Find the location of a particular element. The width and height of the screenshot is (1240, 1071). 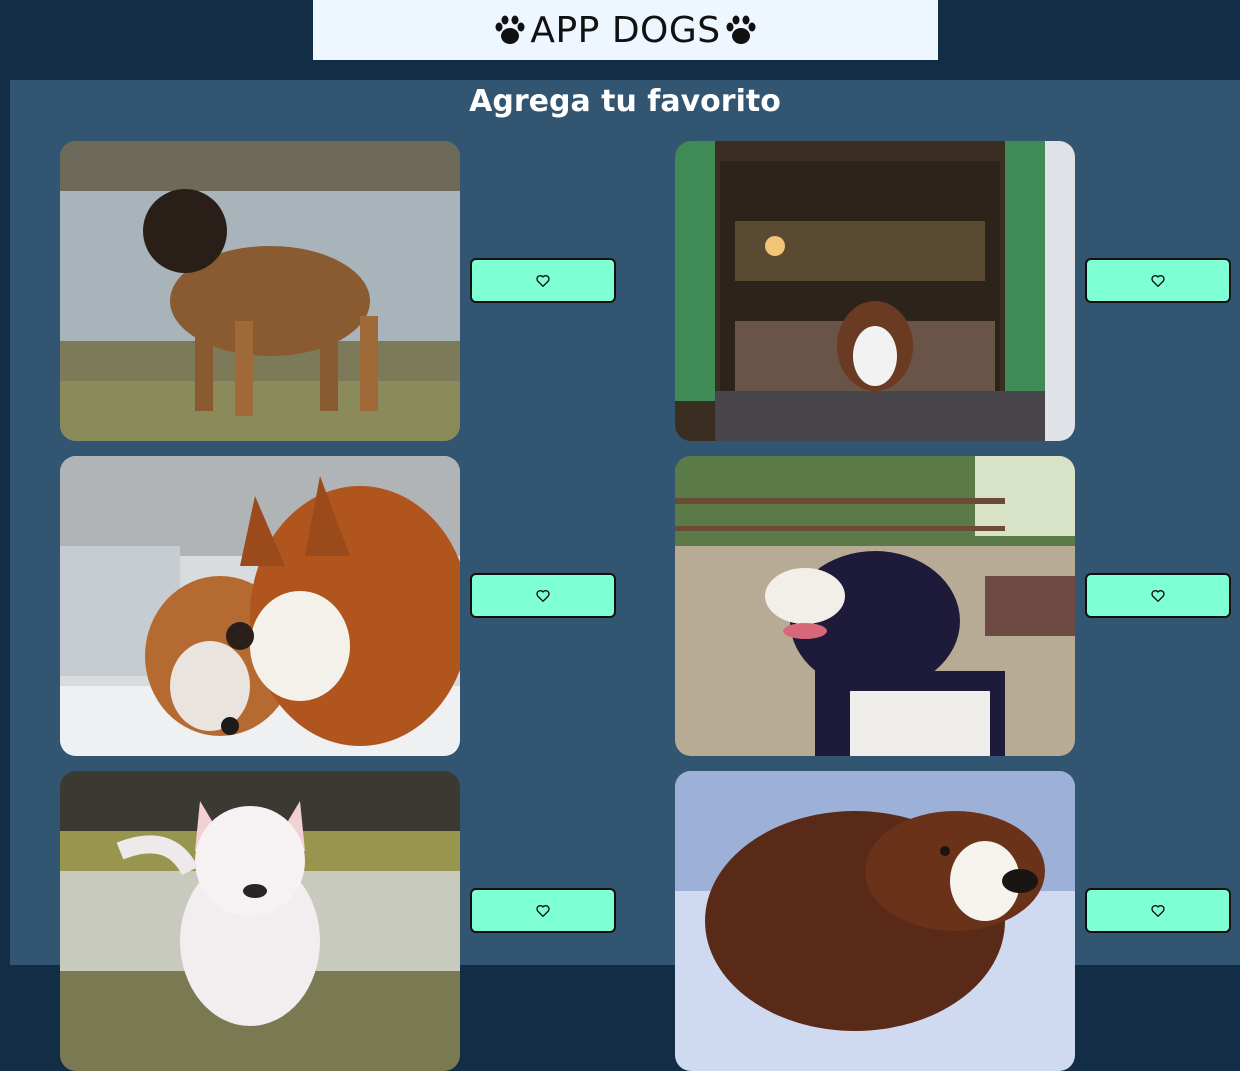

dog-photo-spaniel is located at coordinates (875, 921).